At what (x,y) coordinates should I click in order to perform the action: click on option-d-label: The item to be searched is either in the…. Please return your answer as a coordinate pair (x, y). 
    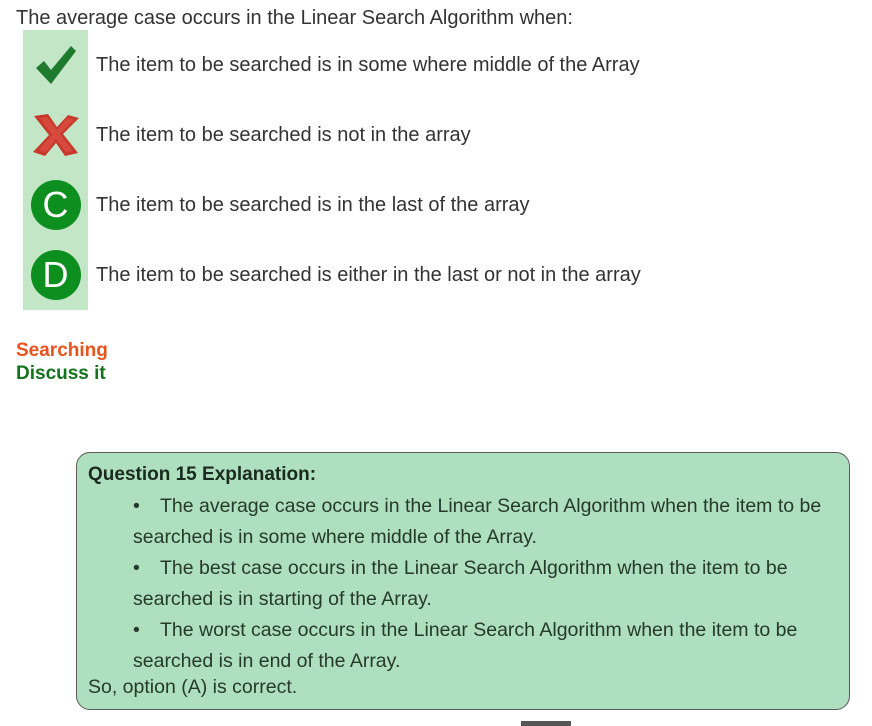
    Looking at the image, I should click on (368, 275).